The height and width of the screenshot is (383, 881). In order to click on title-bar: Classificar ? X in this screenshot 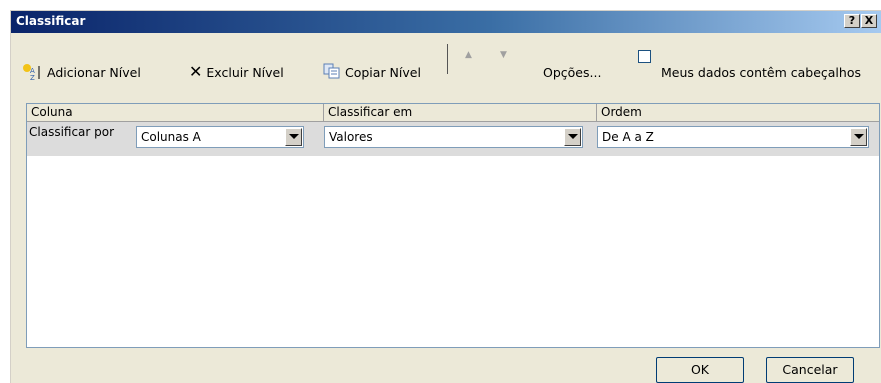, I will do `click(446, 22)`.